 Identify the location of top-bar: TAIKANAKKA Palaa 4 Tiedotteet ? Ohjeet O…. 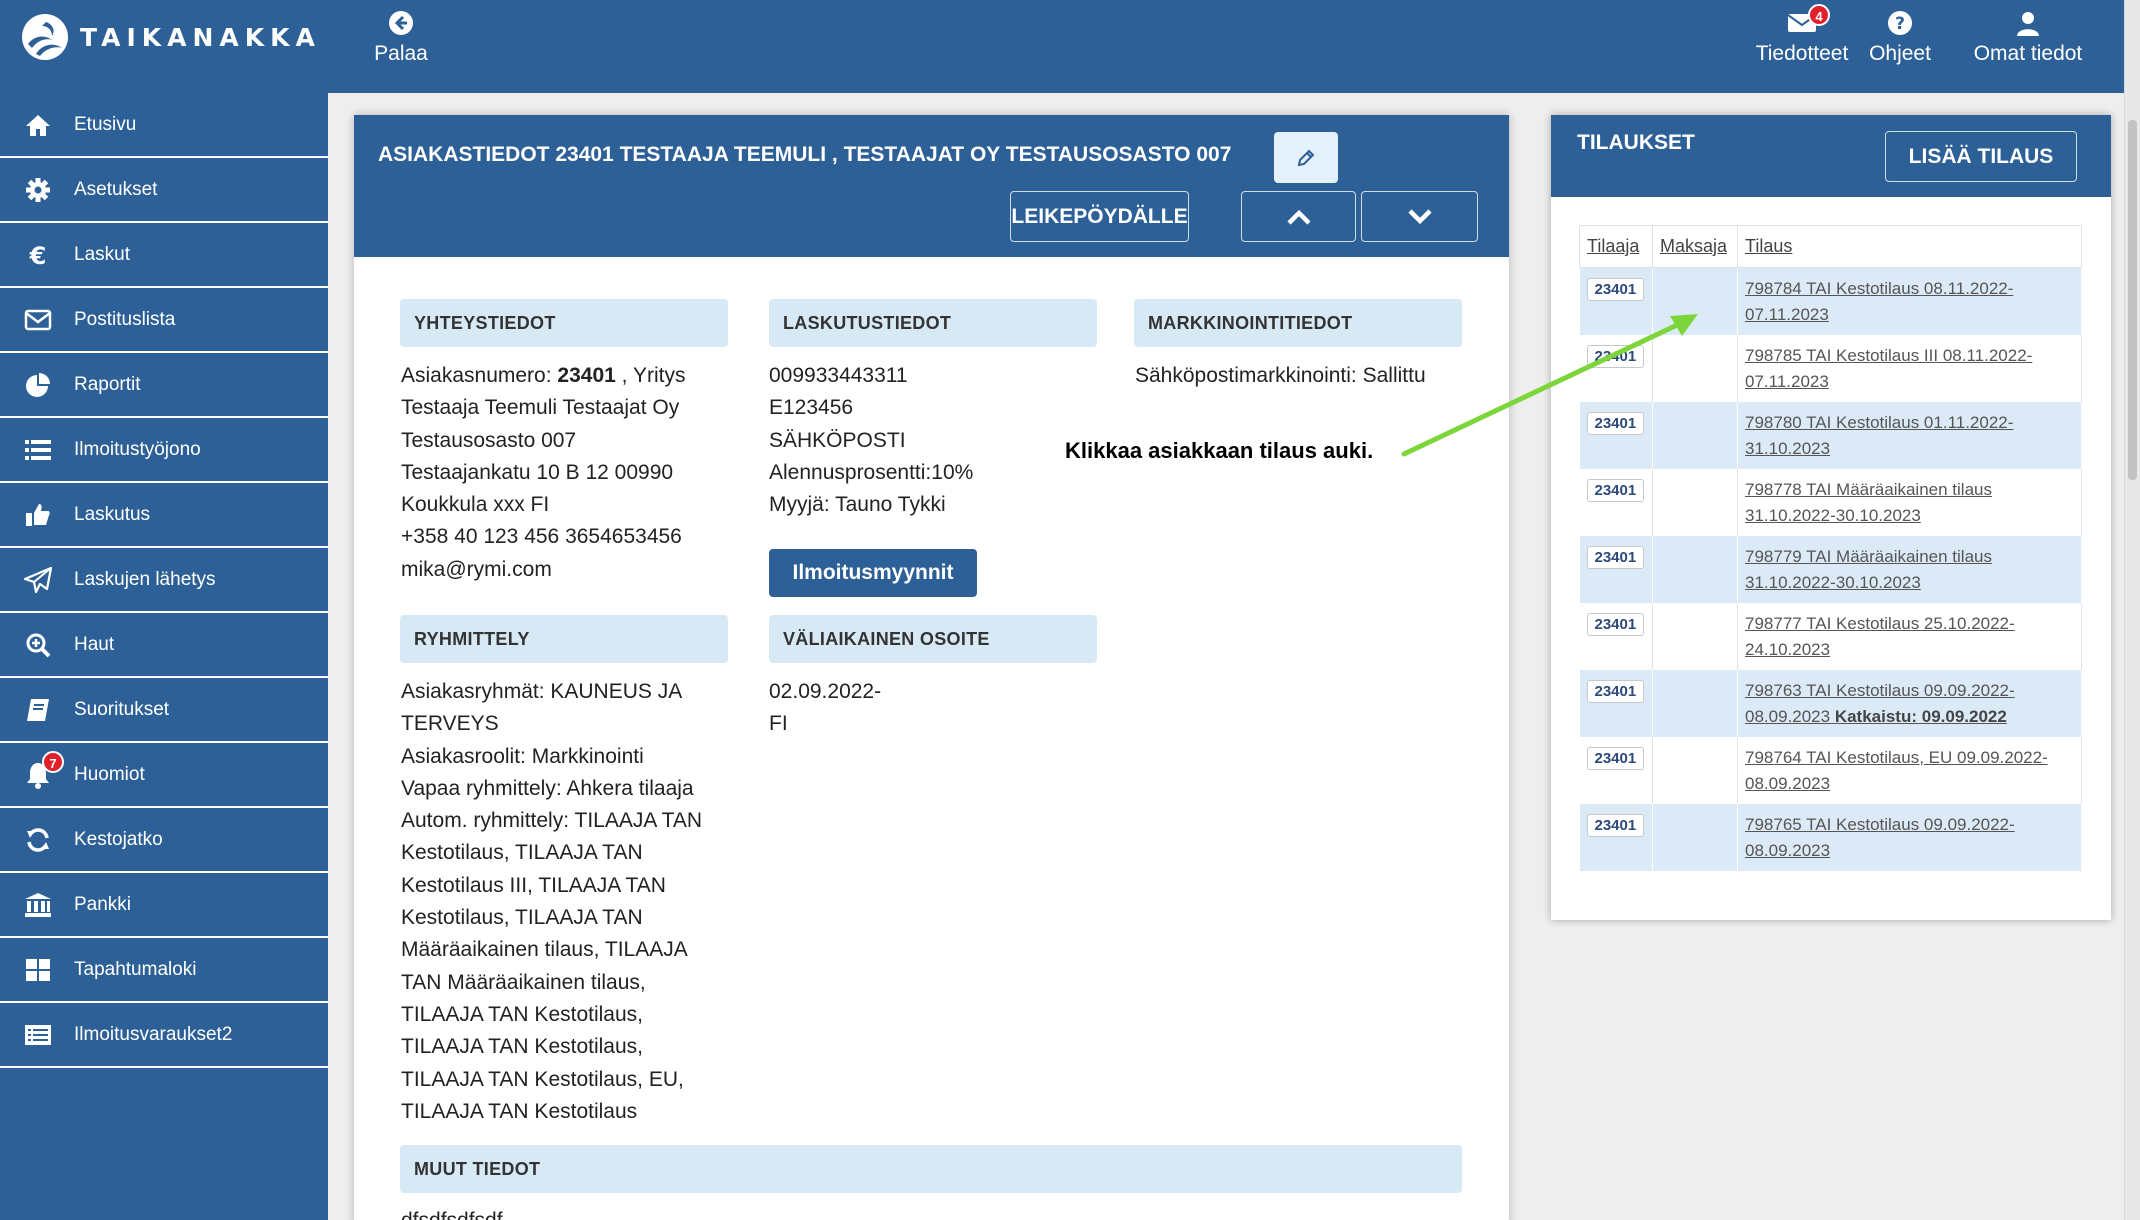
(1070, 46).